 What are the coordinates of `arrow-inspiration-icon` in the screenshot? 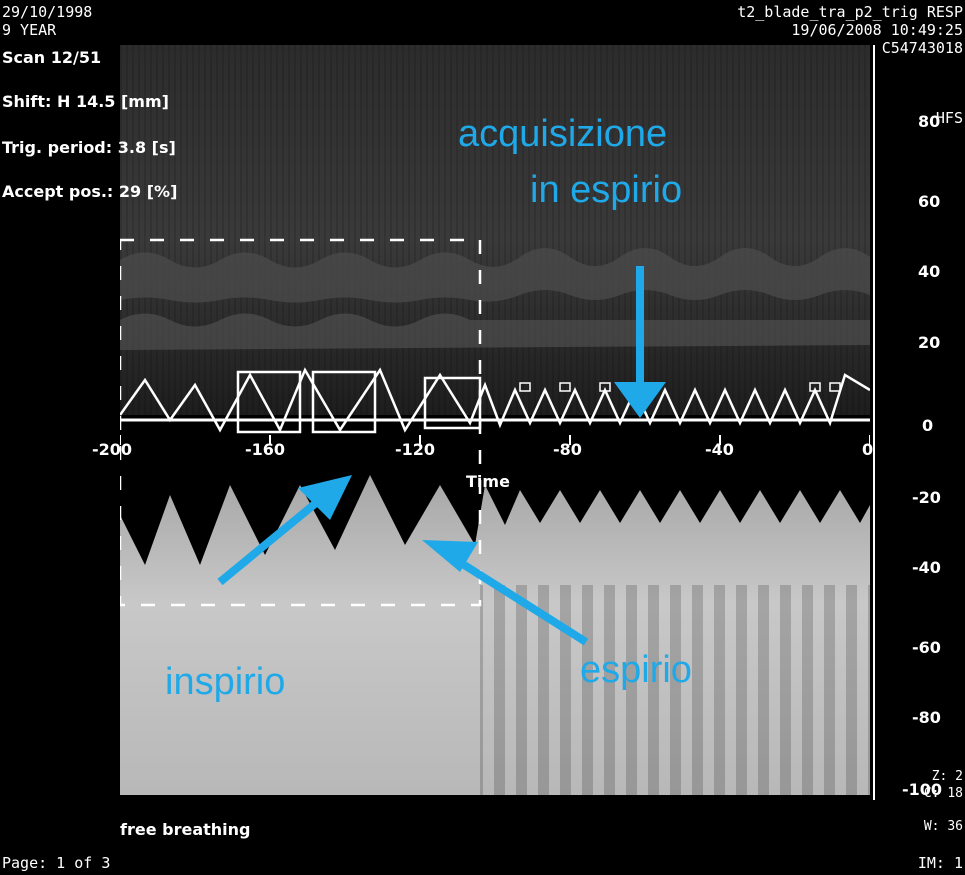 It's located at (271, 540).